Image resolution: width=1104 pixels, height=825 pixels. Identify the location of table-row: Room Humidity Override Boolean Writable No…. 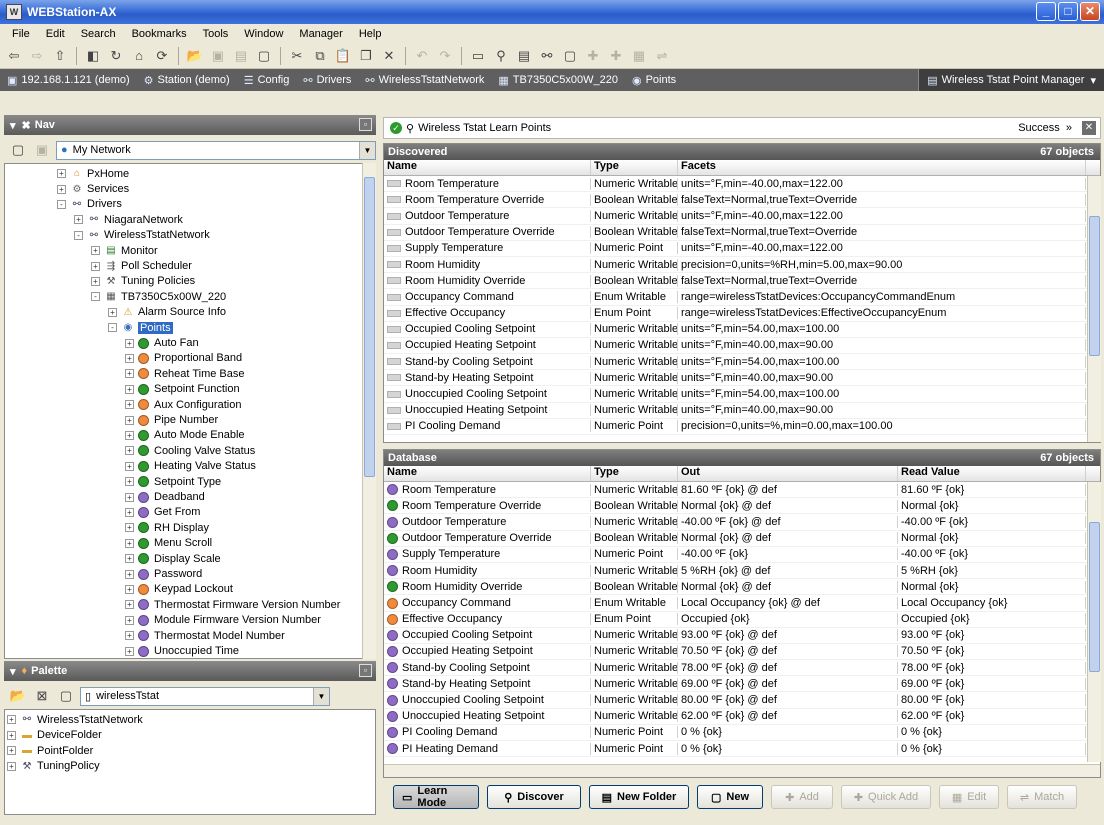
(742, 587).